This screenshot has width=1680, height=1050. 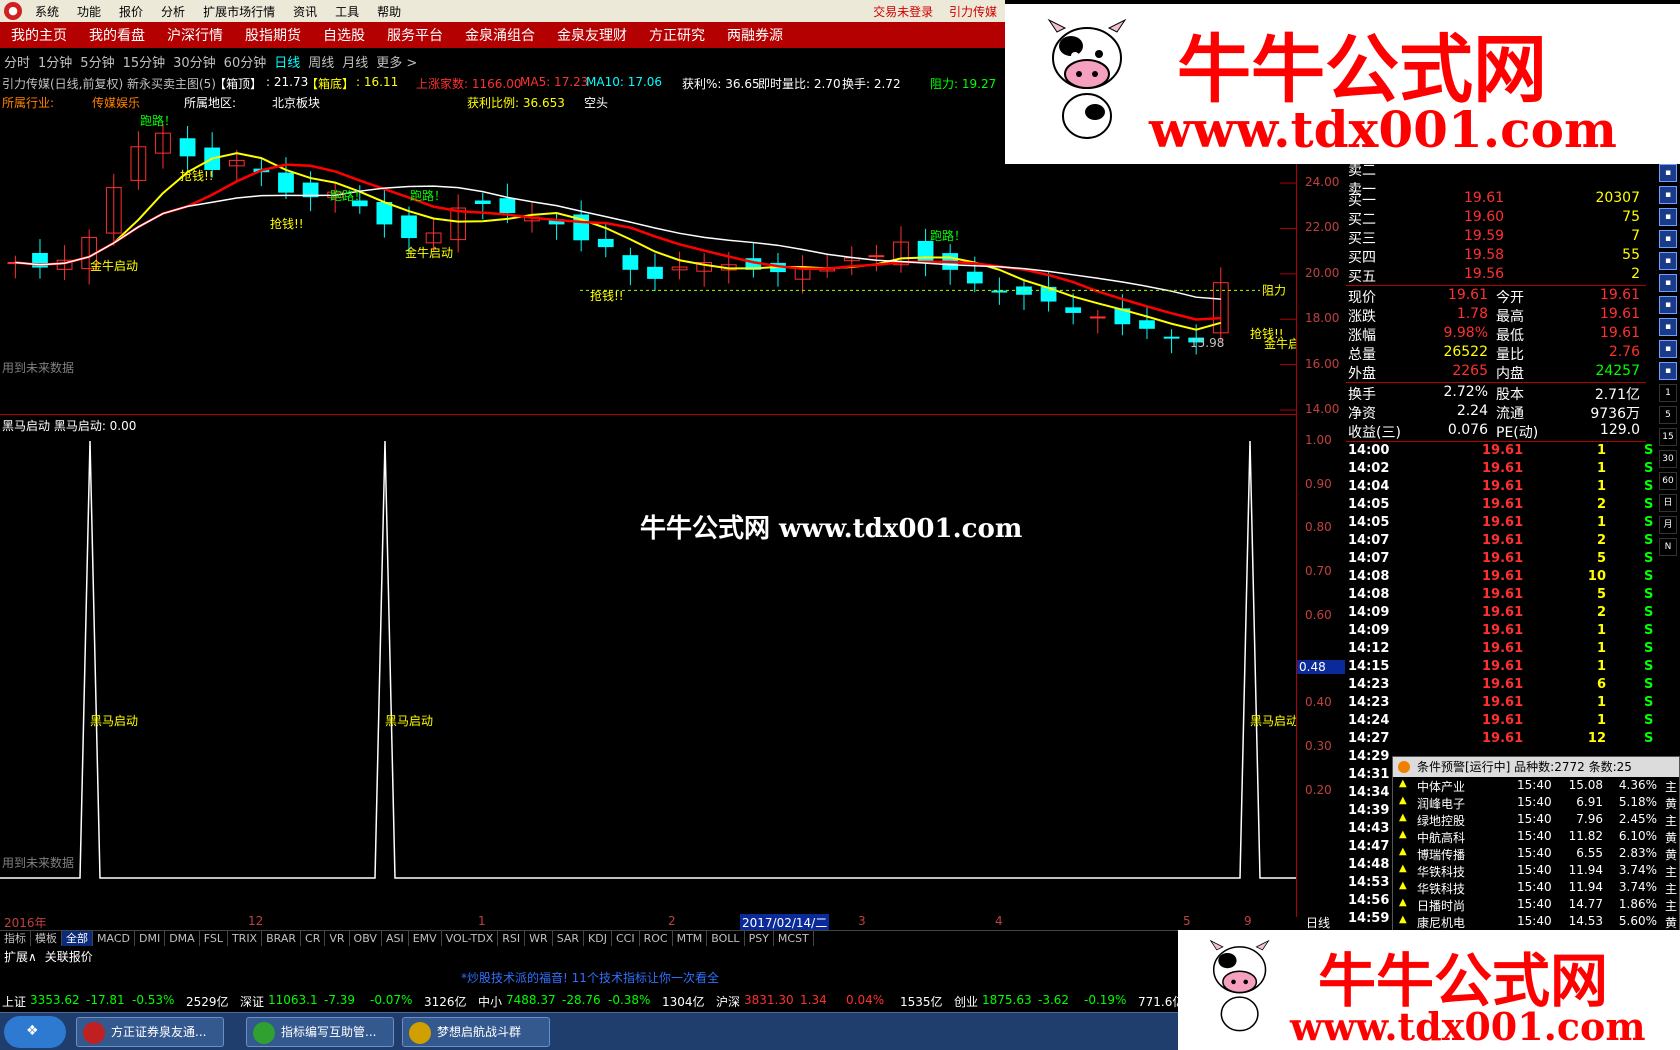 What do you see at coordinates (1536, 819) in the screenshot?
I see `alert-row: ▲ 绿地控股 15:40 7.96 2.45% 主` at bounding box center [1536, 819].